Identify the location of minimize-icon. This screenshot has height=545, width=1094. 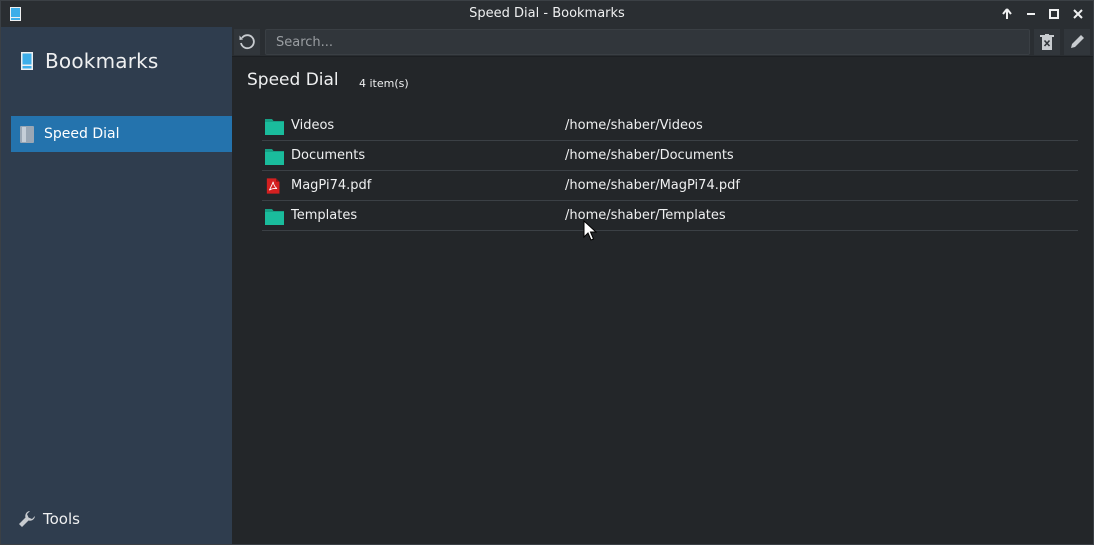
(1031, 14).